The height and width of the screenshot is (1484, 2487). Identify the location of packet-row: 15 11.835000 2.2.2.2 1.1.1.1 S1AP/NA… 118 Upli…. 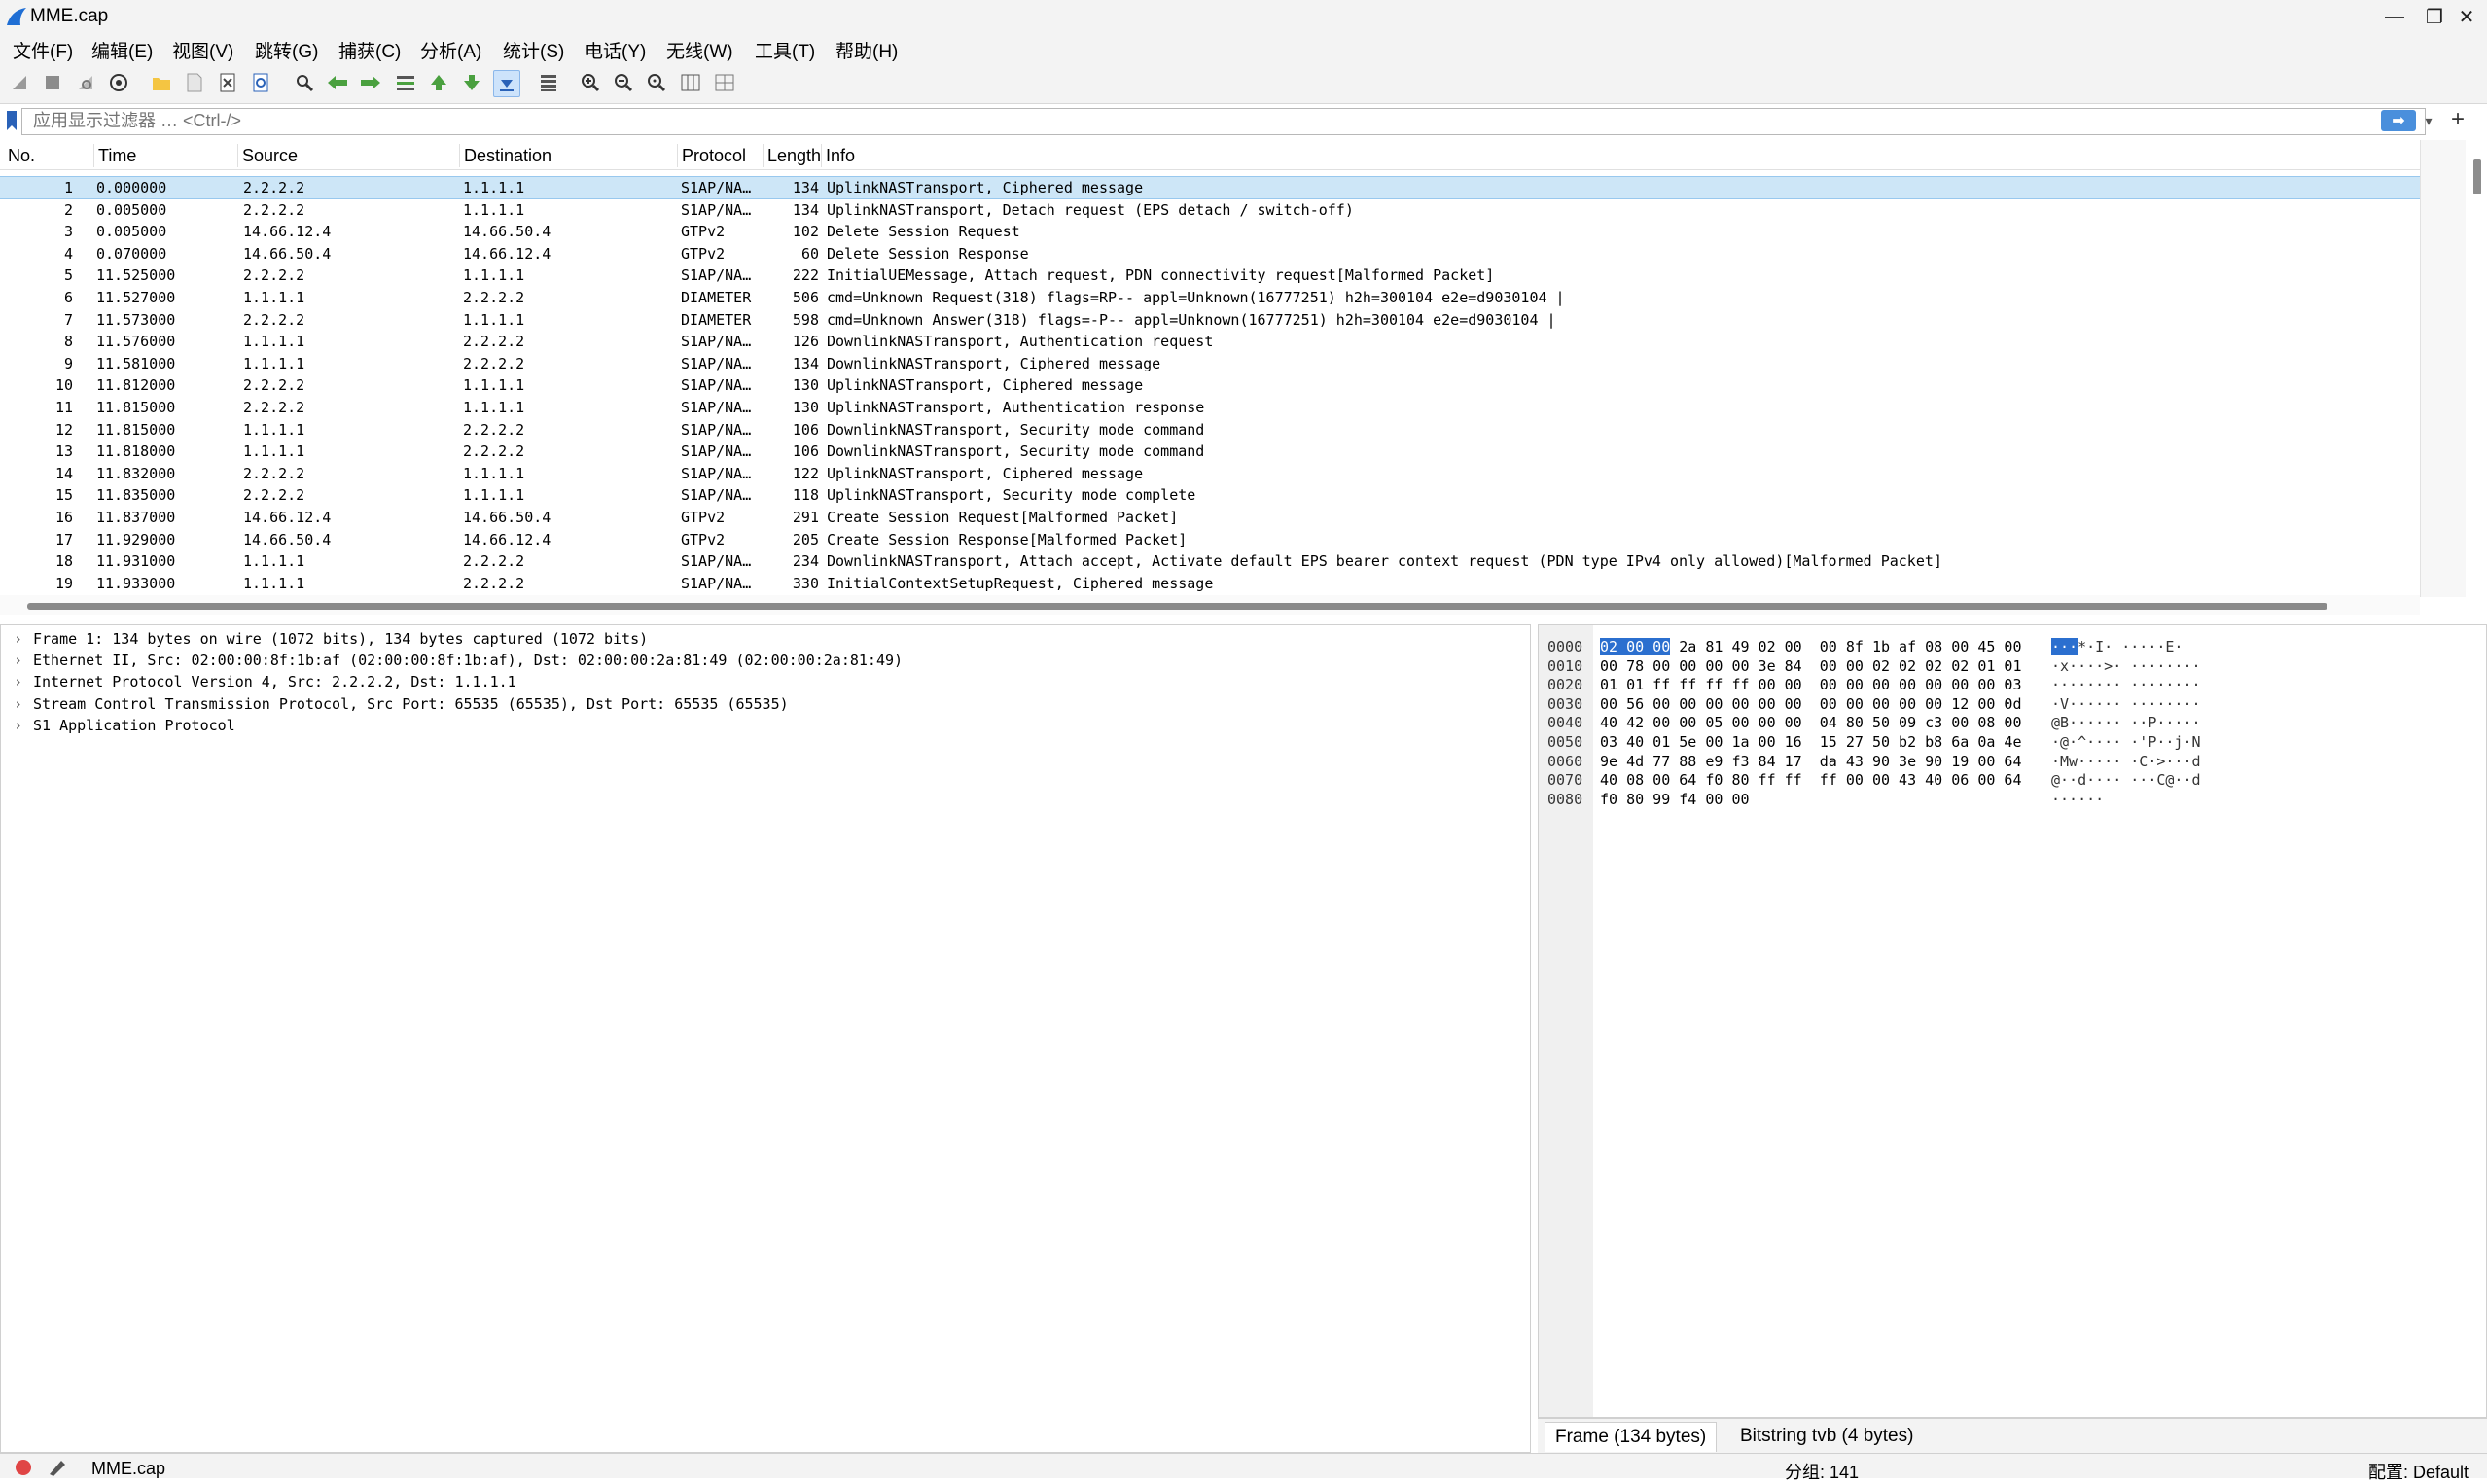
(1210, 495).